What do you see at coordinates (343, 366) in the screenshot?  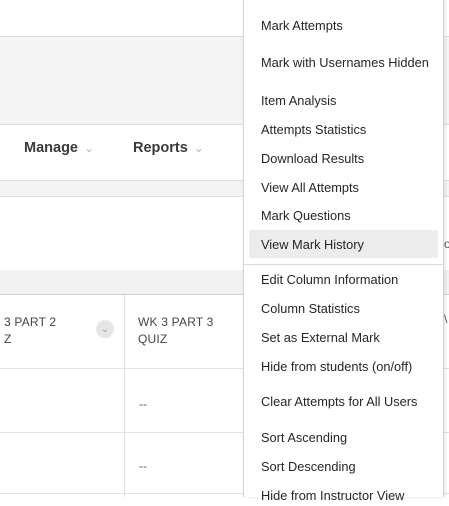 I see `menu-item-hide-from-students: Hide from students (on/off)` at bounding box center [343, 366].